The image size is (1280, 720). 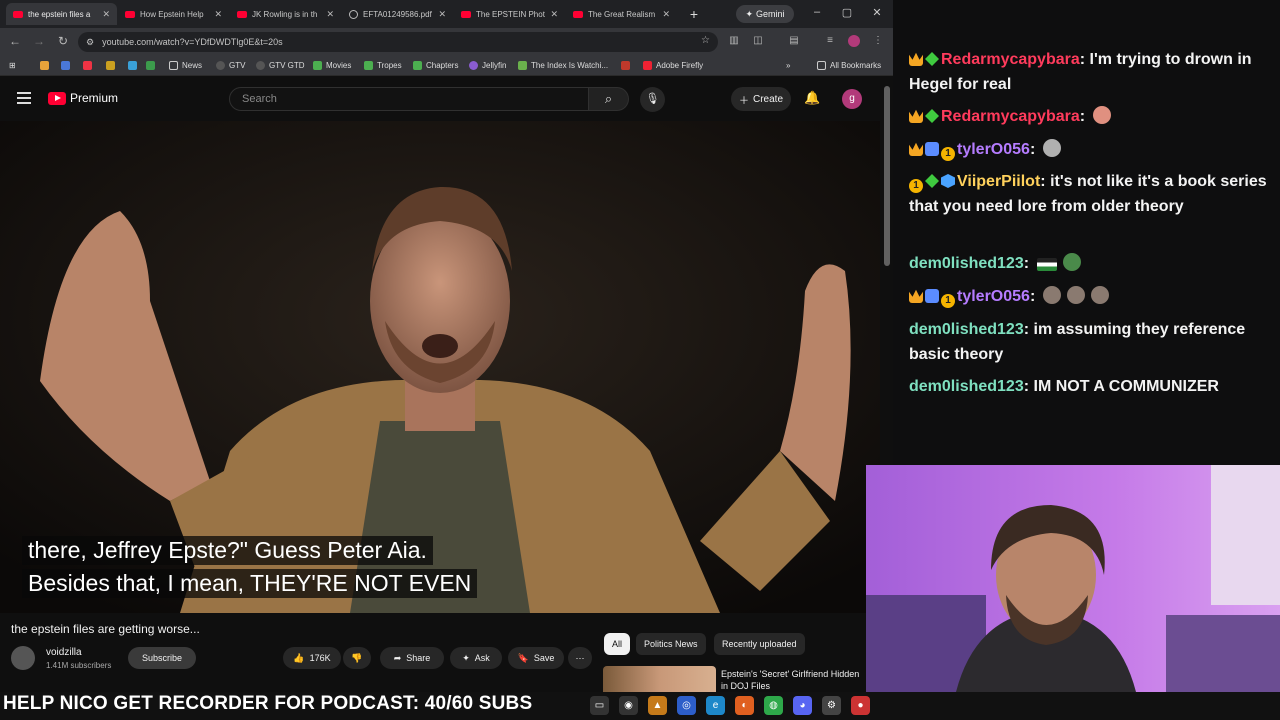 I want to click on search-button: ⌕, so click(x=609, y=99).